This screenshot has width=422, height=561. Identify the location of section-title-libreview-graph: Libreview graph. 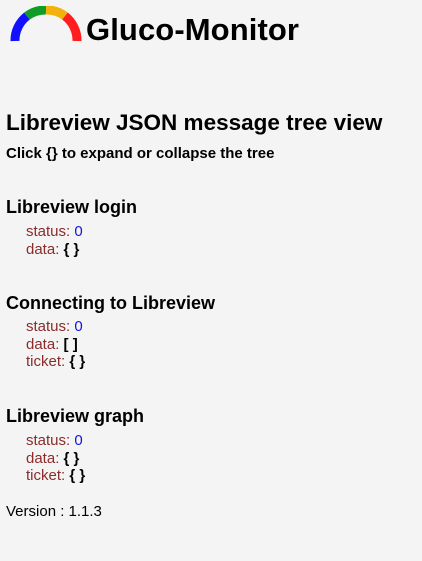
(75, 415).